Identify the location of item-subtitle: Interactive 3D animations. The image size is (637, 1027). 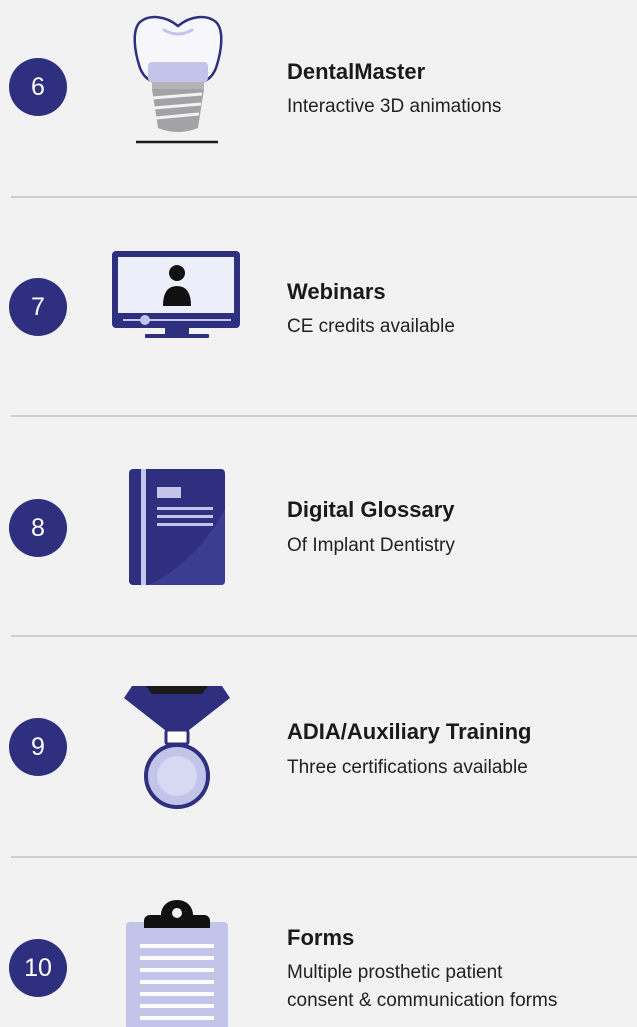
(394, 106).